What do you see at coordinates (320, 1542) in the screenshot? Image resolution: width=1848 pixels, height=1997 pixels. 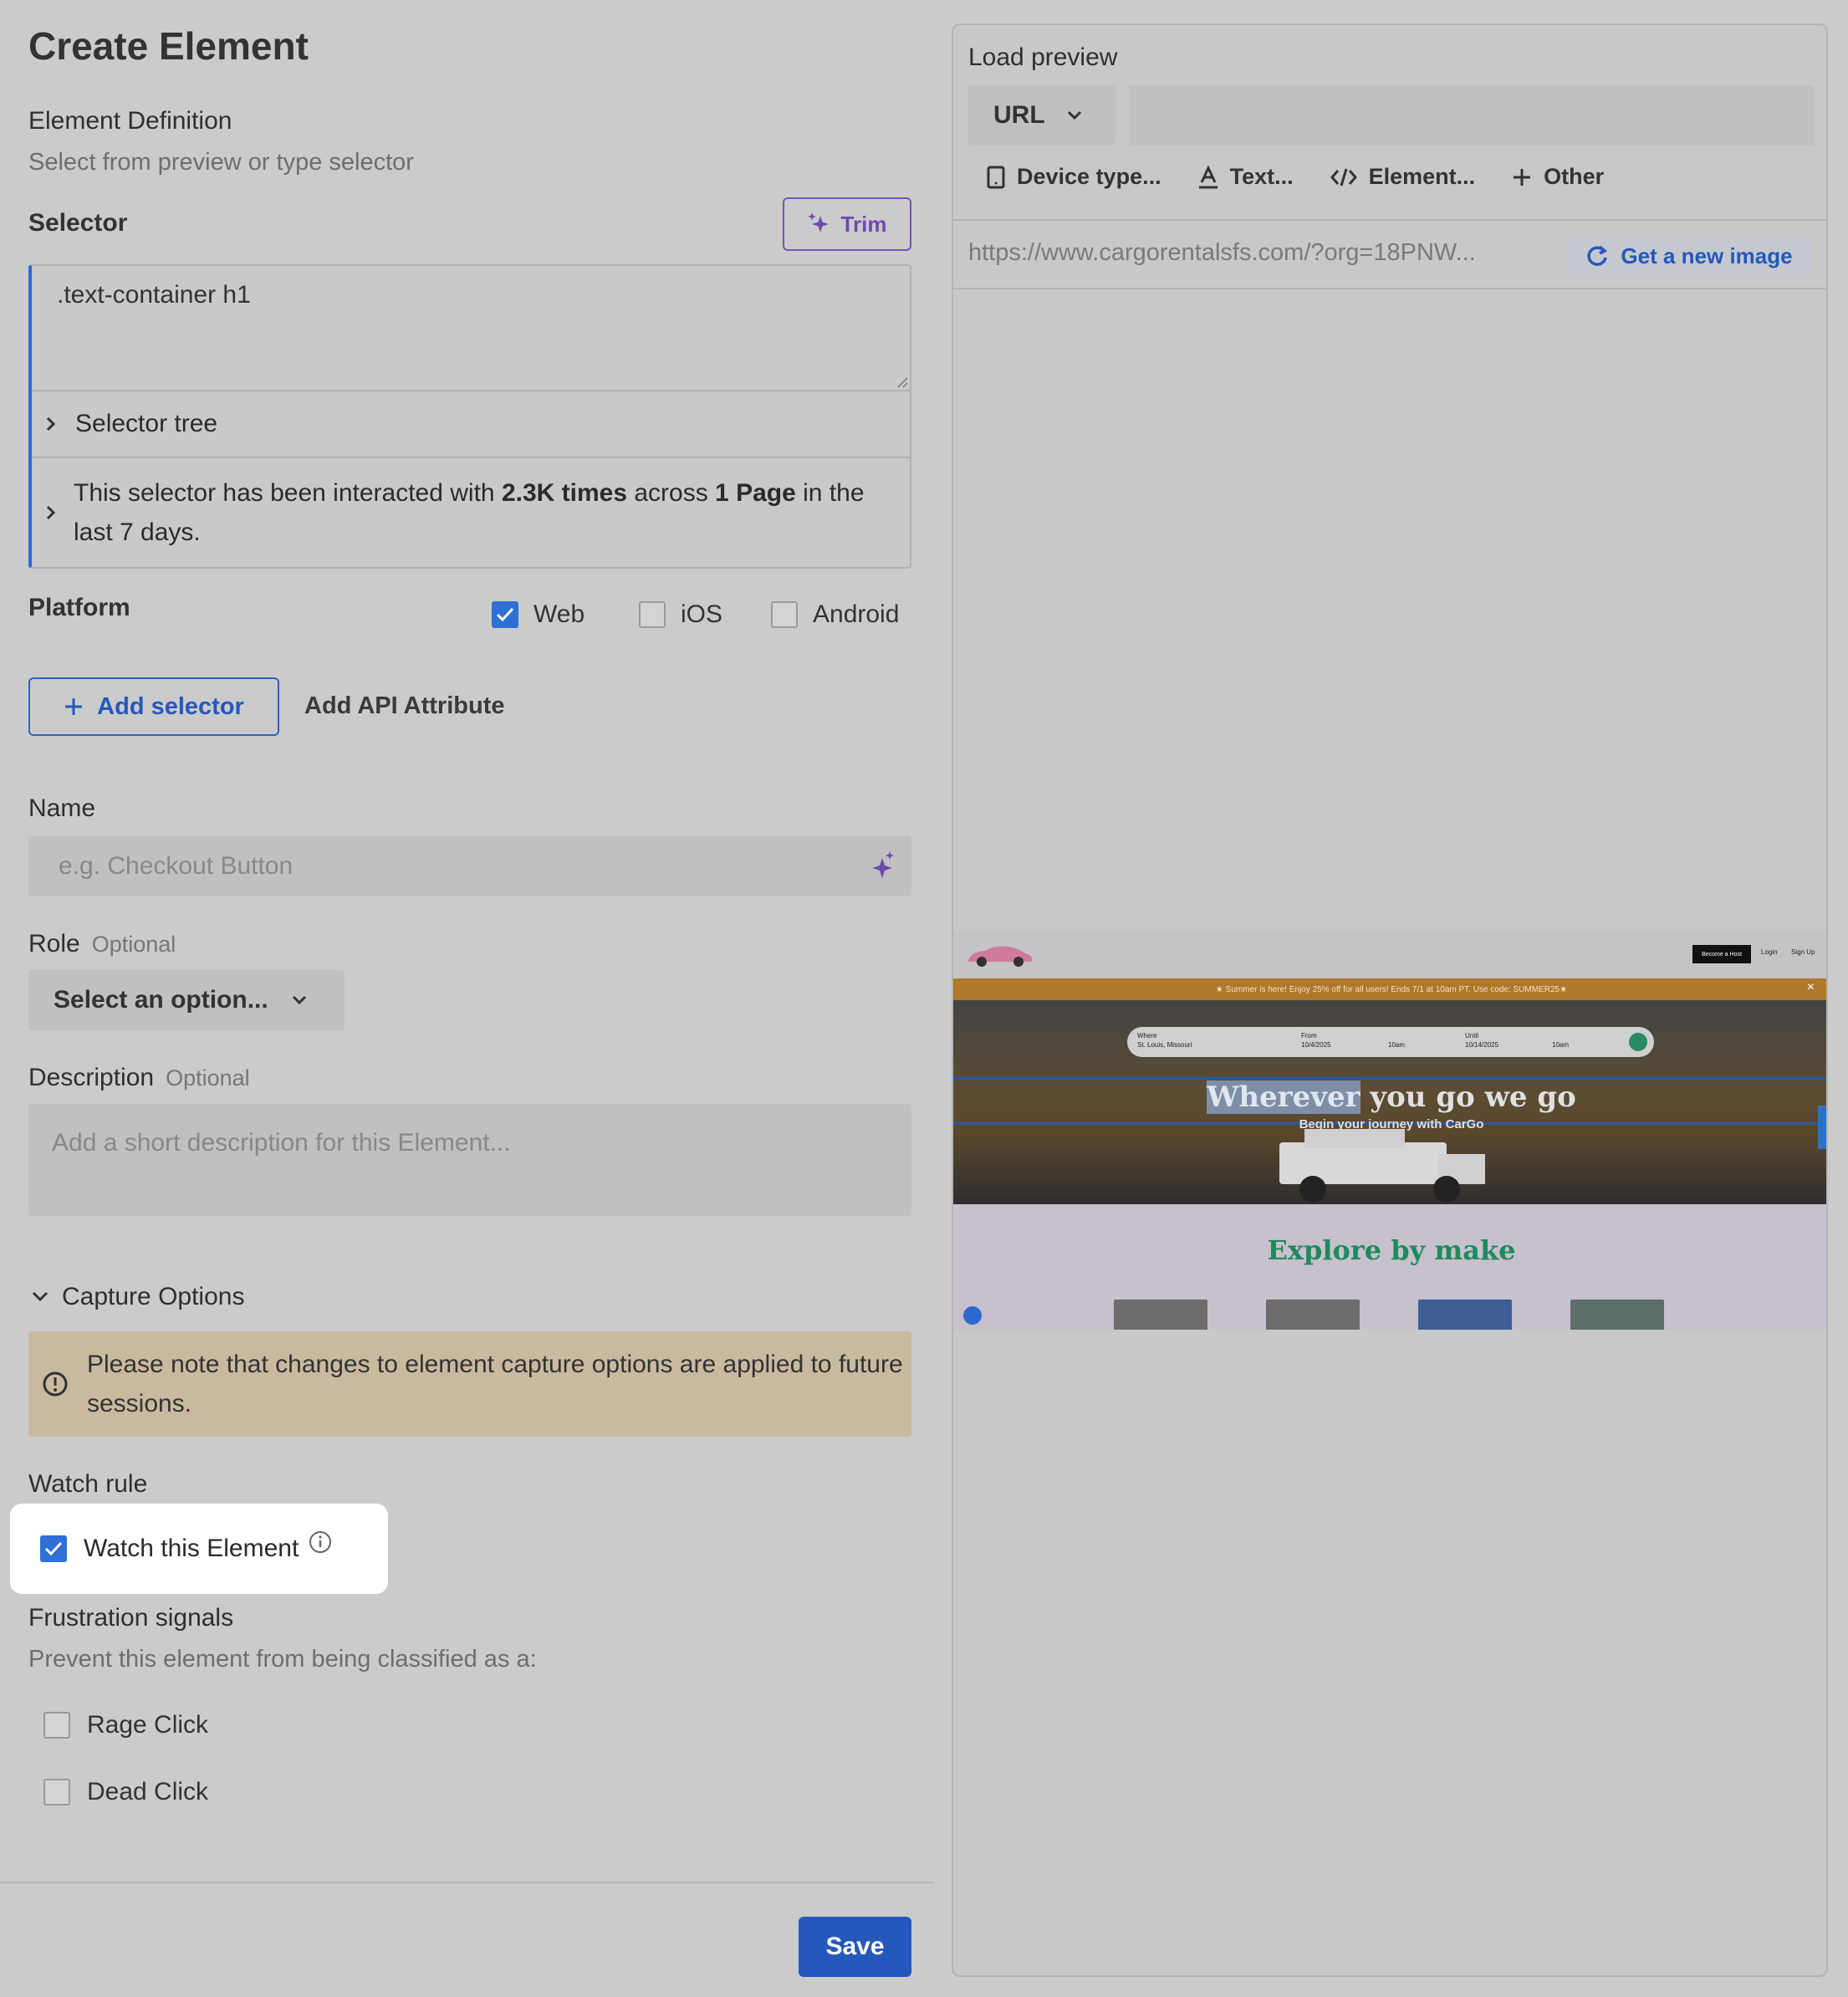 I see `info-icon` at bounding box center [320, 1542].